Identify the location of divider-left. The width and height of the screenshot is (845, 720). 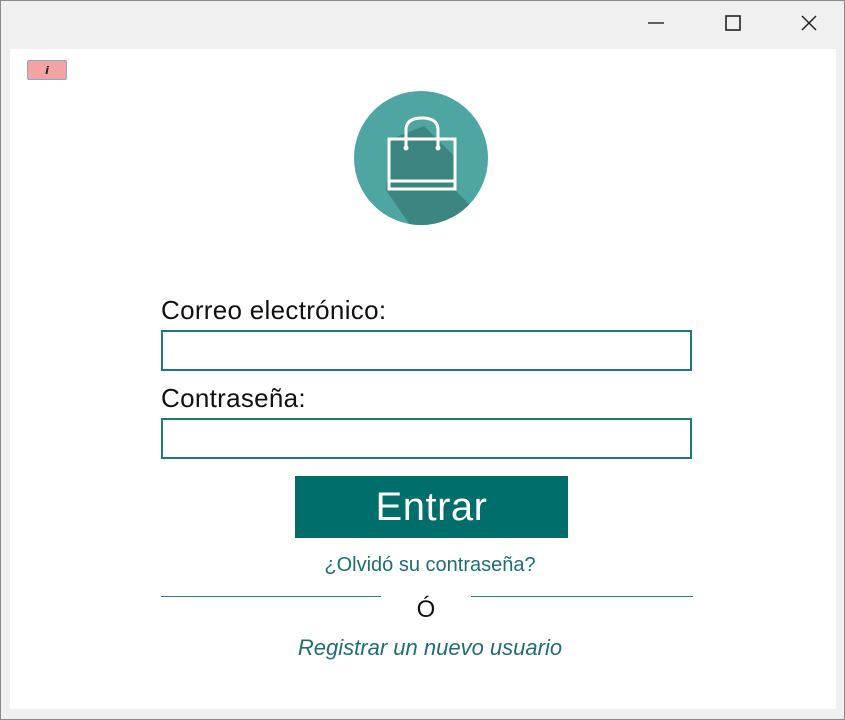
(271, 596).